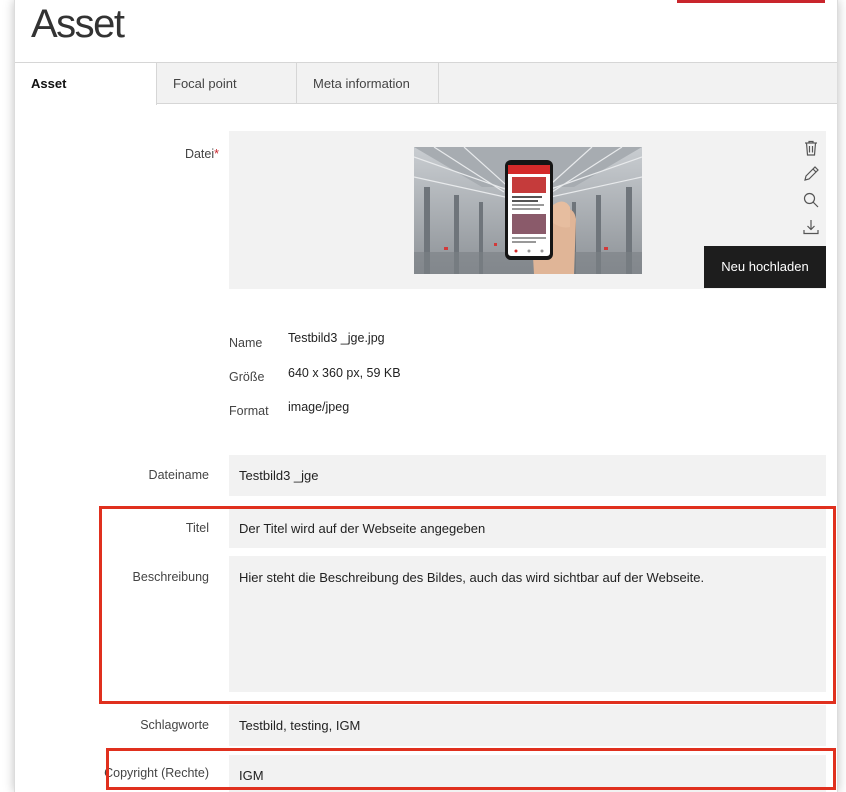 This screenshot has height=792, width=846. I want to click on title-label: Titel, so click(197, 528).